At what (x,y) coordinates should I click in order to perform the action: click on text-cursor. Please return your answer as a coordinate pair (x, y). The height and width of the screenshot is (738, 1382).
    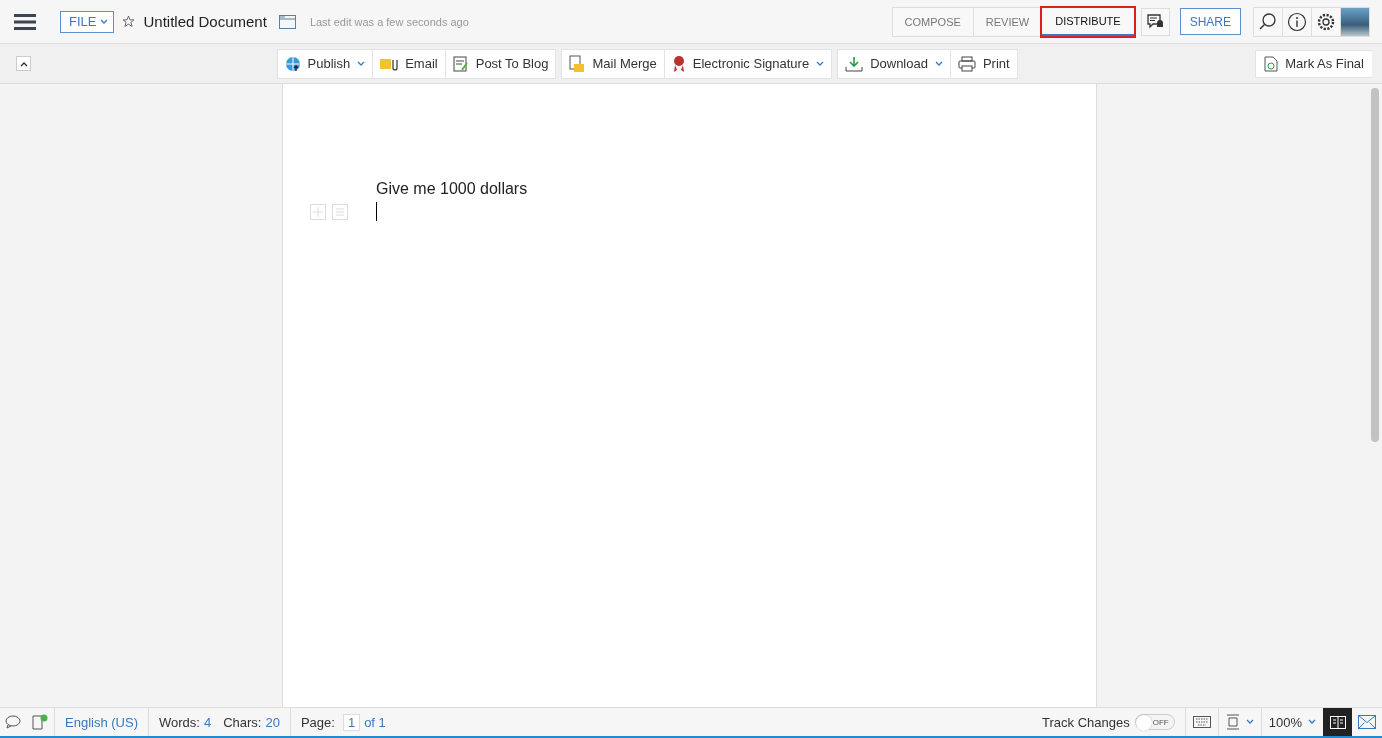
    Looking at the image, I should click on (376, 211).